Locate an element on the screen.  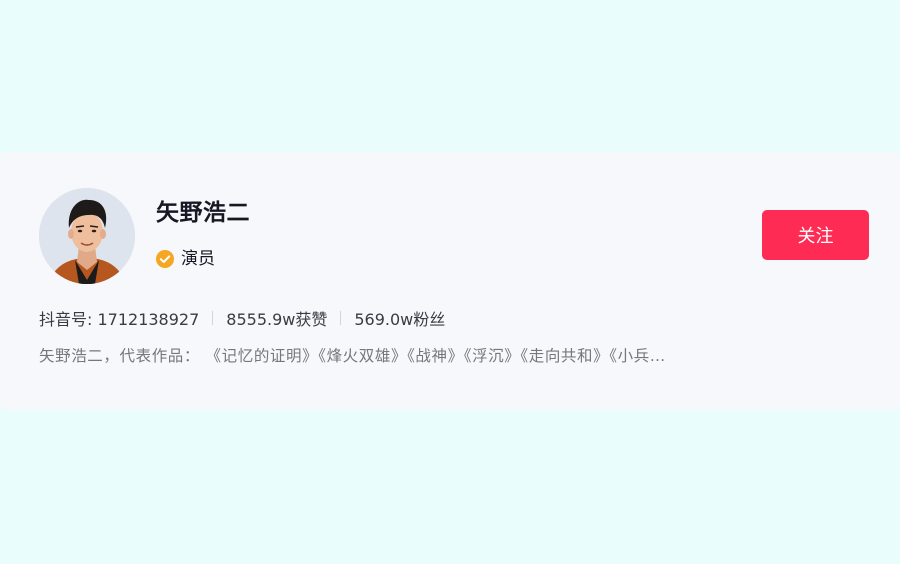
check-badge-icon is located at coordinates (165, 259).